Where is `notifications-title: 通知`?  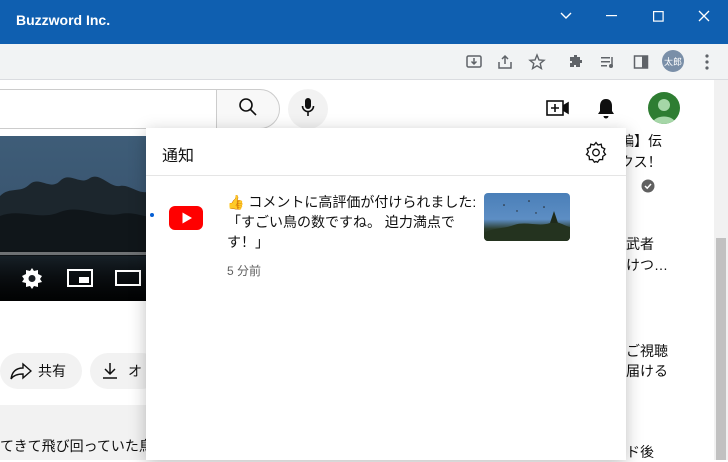 notifications-title: 通知 is located at coordinates (178, 156).